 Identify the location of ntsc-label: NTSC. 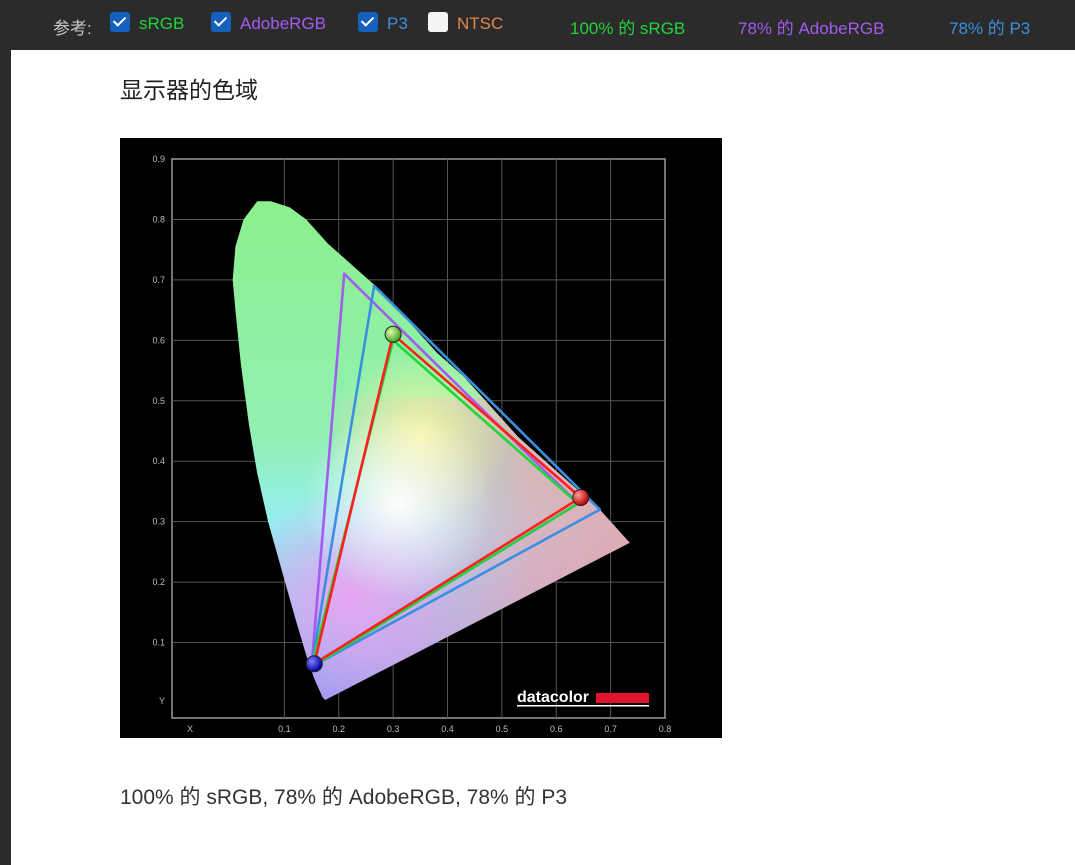
(480, 24).